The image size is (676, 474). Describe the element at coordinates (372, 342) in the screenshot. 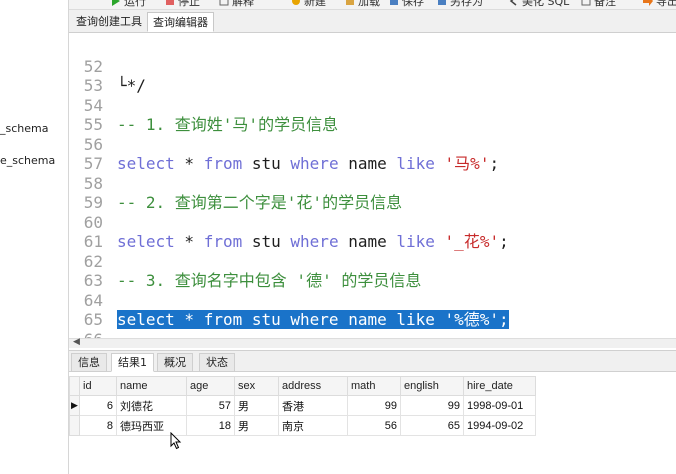

I see `editor-horizontal-scrollbar: ◀` at that location.